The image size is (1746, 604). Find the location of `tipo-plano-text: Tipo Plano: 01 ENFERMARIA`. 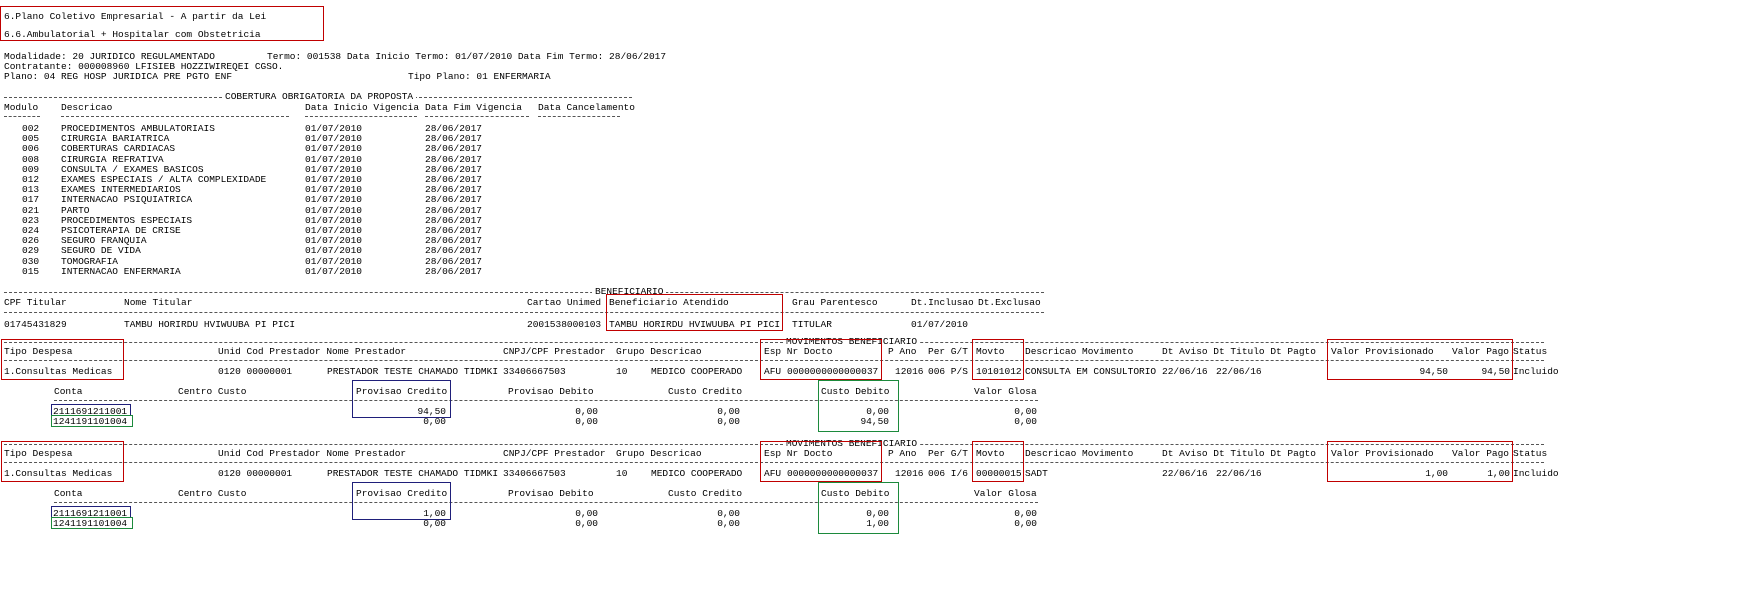

tipo-plano-text: Tipo Plano: 01 ENFERMARIA is located at coordinates (479, 76).